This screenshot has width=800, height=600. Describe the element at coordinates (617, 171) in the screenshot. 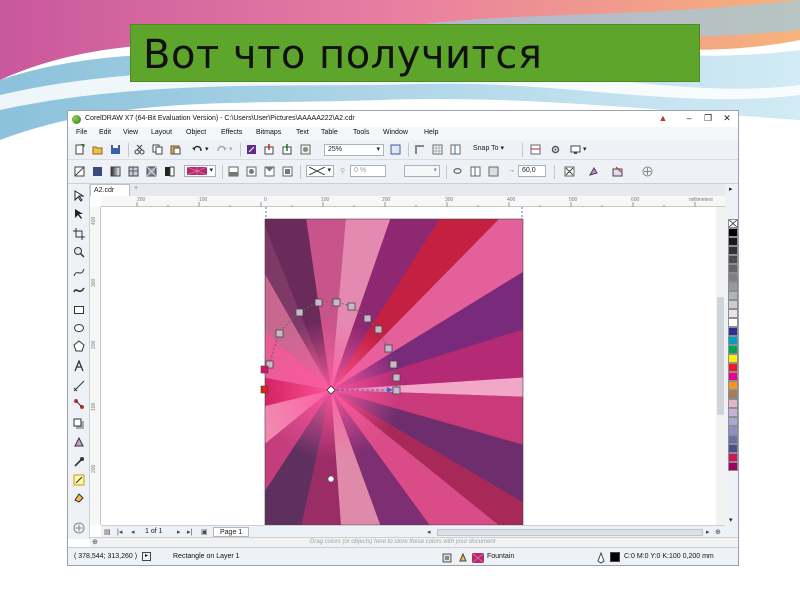

I see `edit-fill-icon` at that location.